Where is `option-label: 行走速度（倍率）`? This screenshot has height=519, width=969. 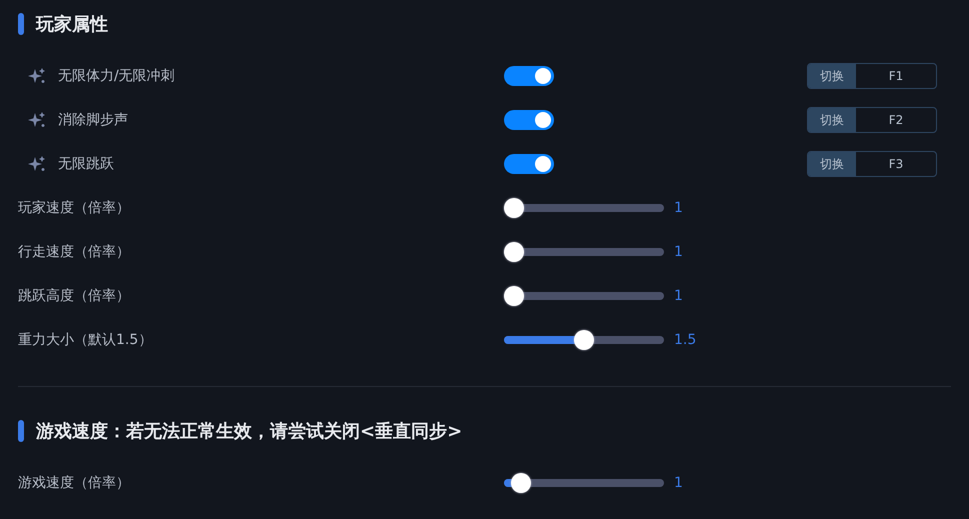
option-label: 行走速度（倍率） is located at coordinates (74, 252).